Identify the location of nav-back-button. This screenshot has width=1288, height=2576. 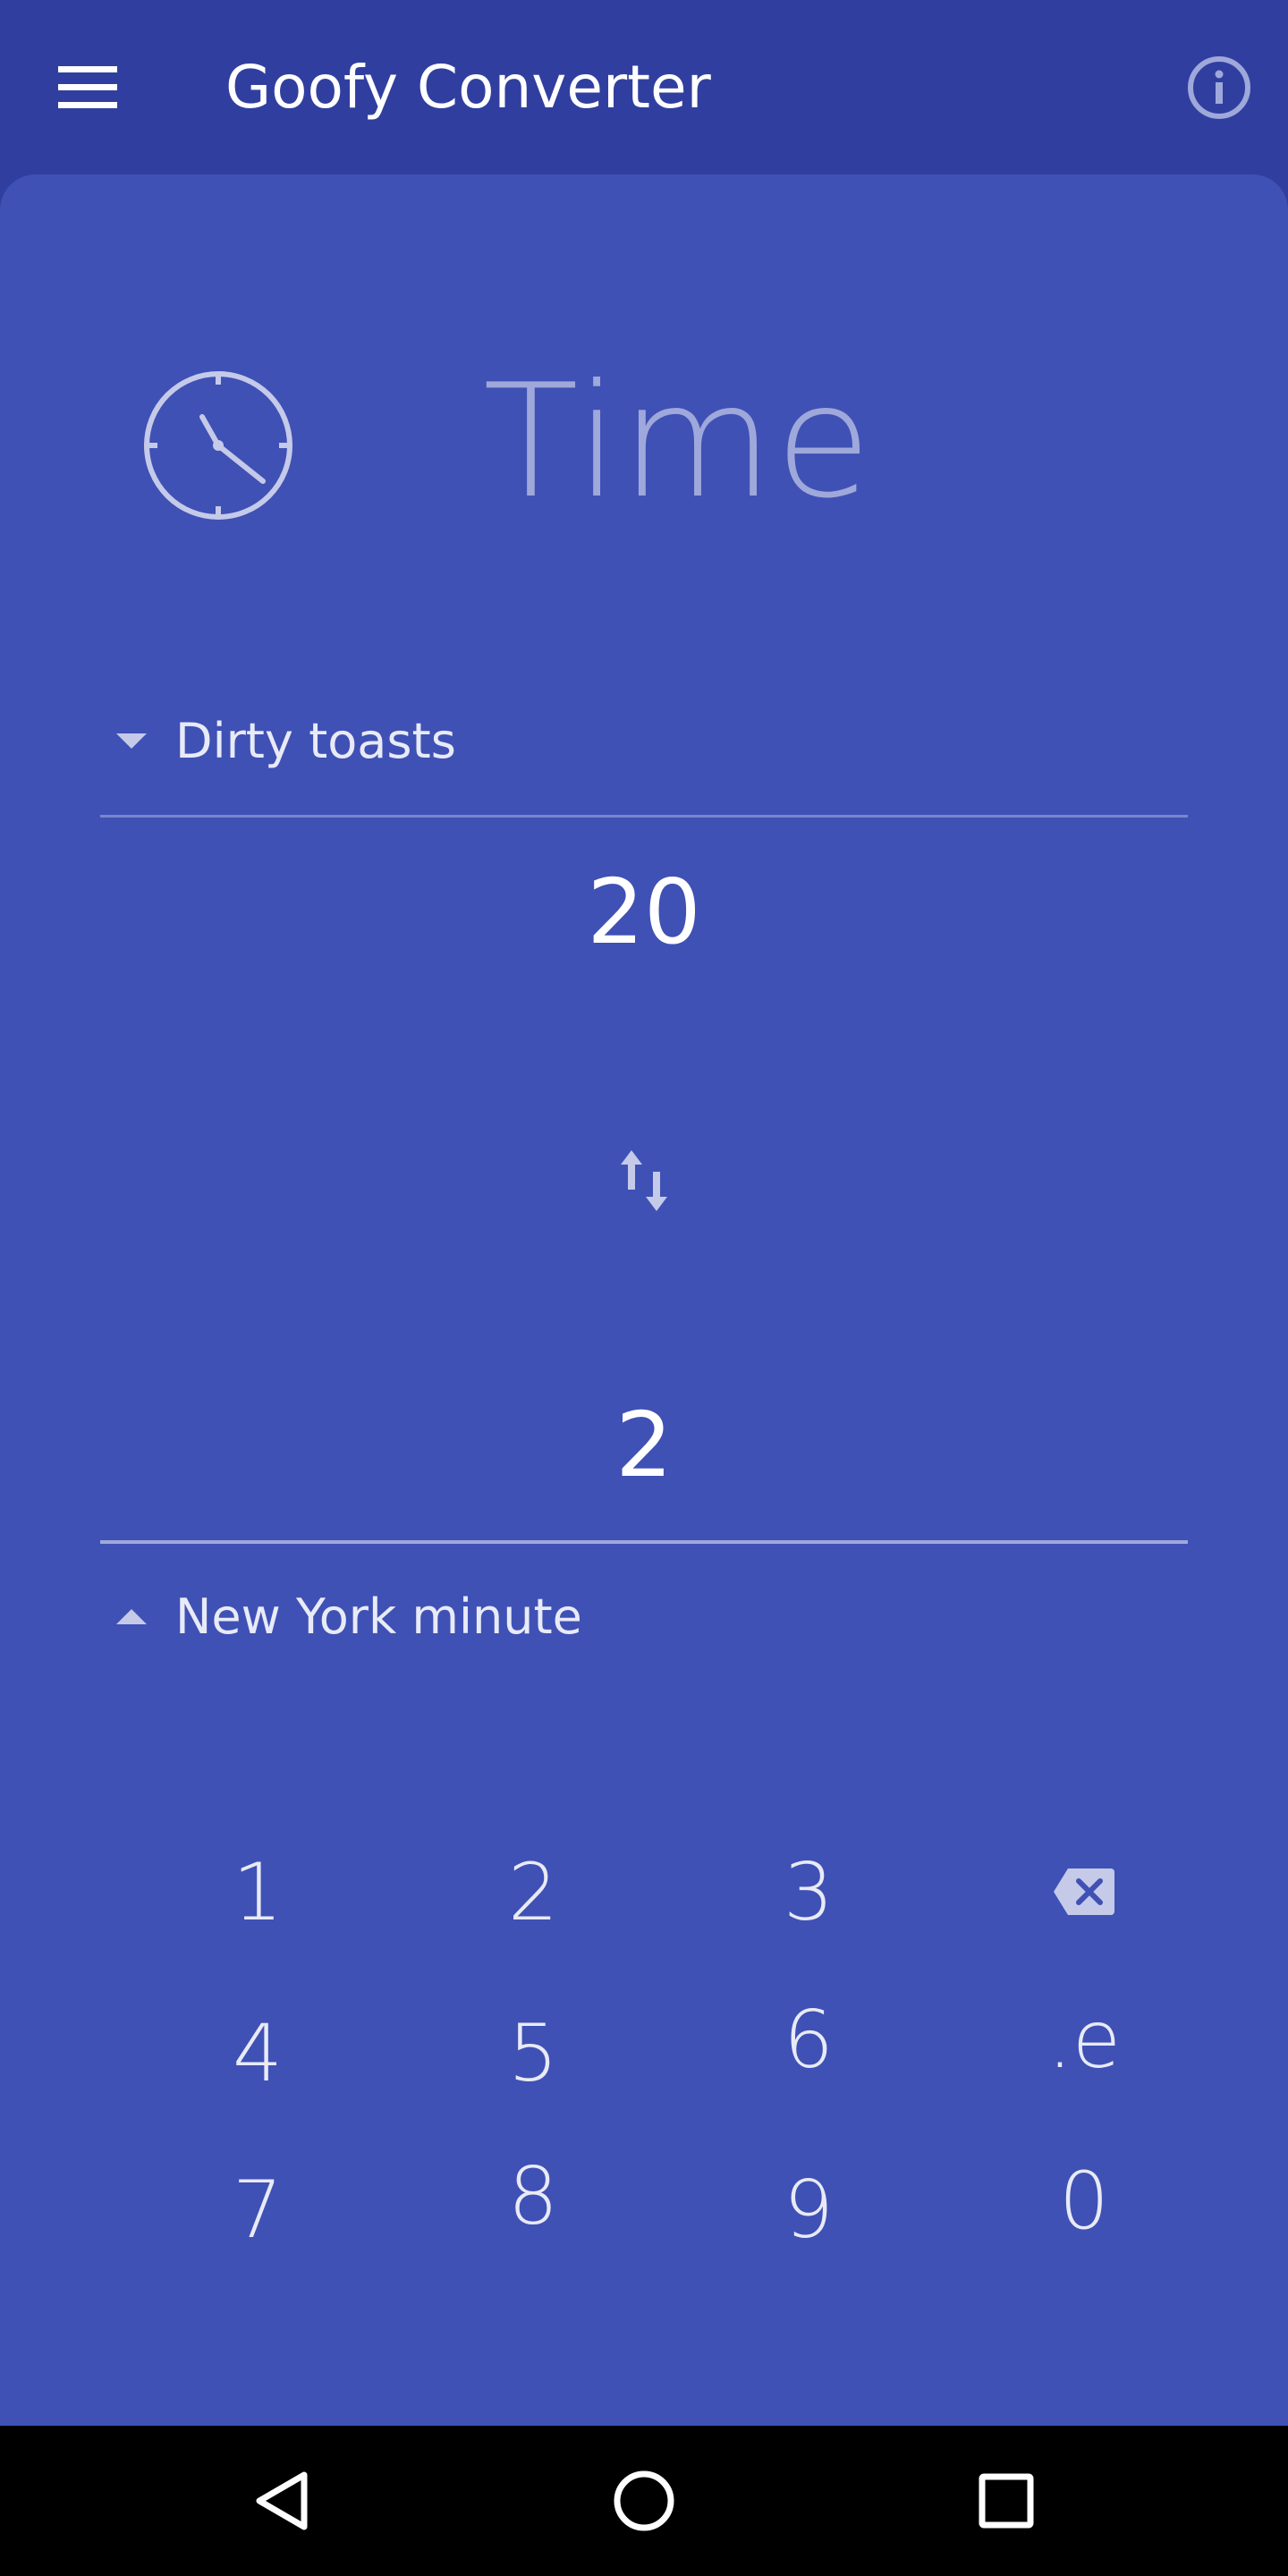
(281, 2501).